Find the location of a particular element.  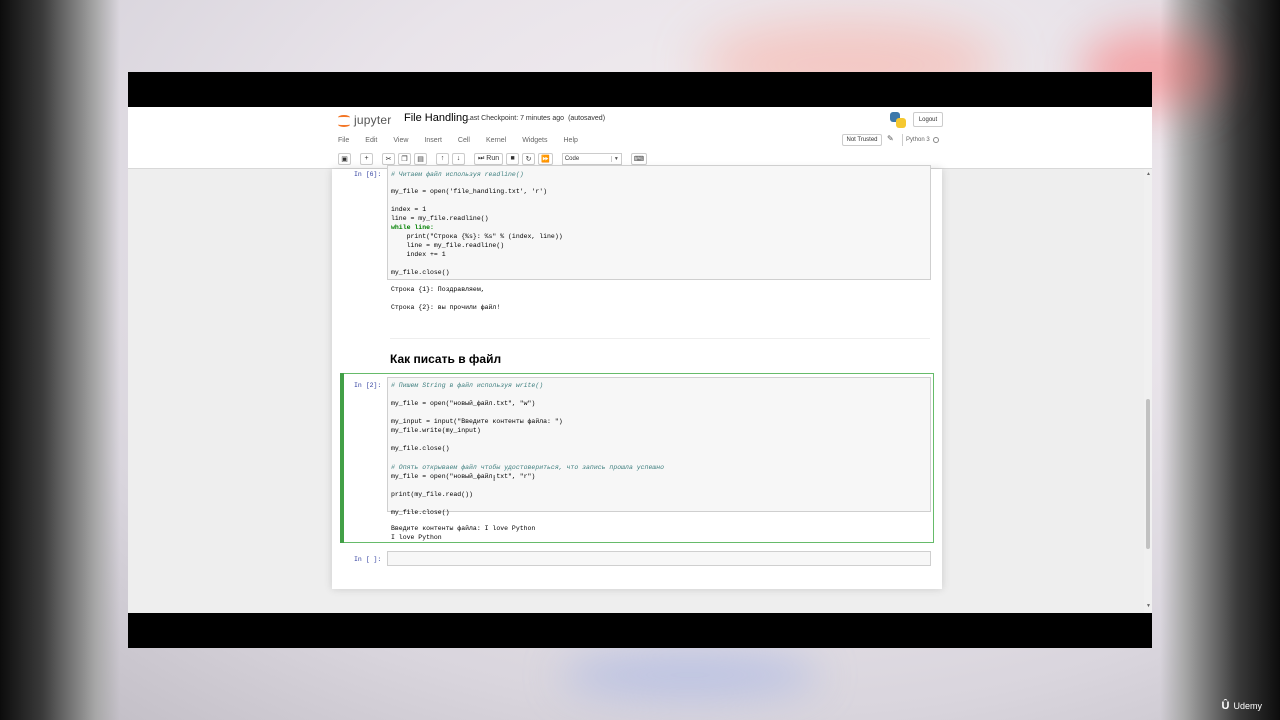

jupyter-logo: jupyter is located at coordinates (364, 120).